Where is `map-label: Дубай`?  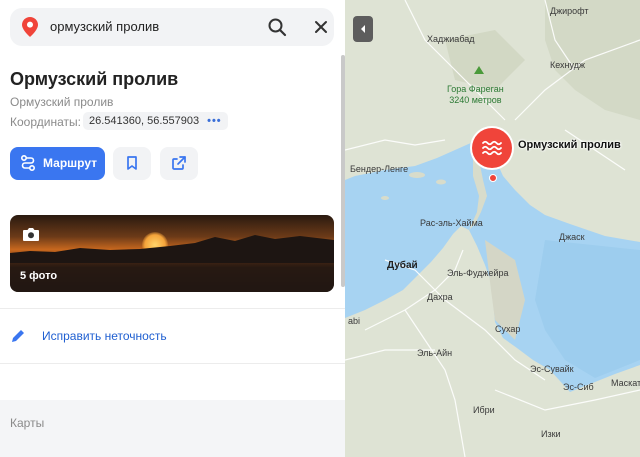
map-label: Дубай is located at coordinates (402, 265).